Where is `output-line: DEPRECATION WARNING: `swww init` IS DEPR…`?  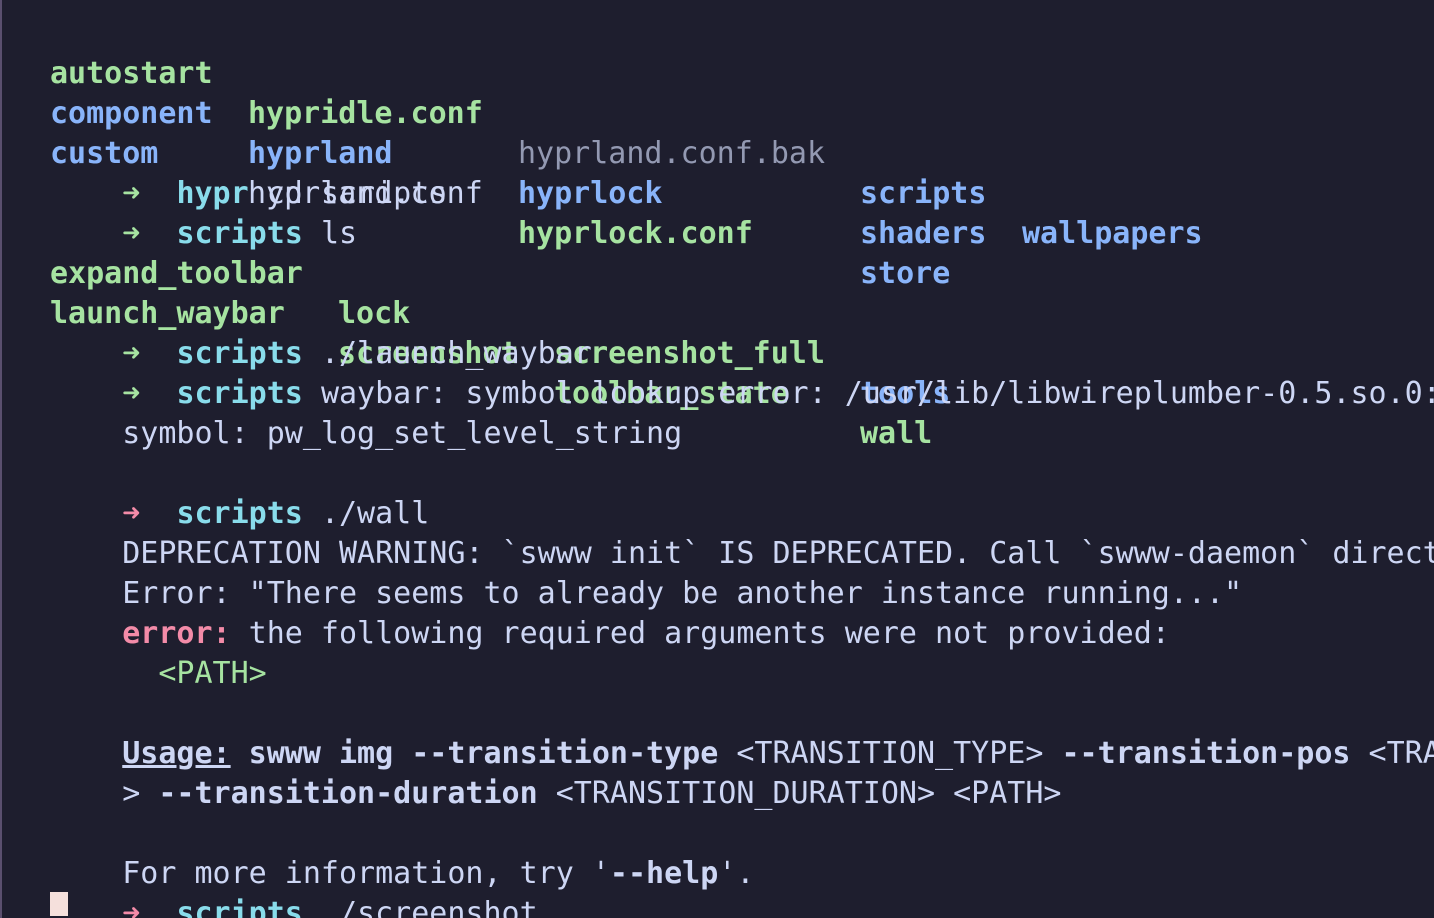 output-line: DEPRECATION WARNING: `swww init` IS DEPR… is located at coordinates (742, 532).